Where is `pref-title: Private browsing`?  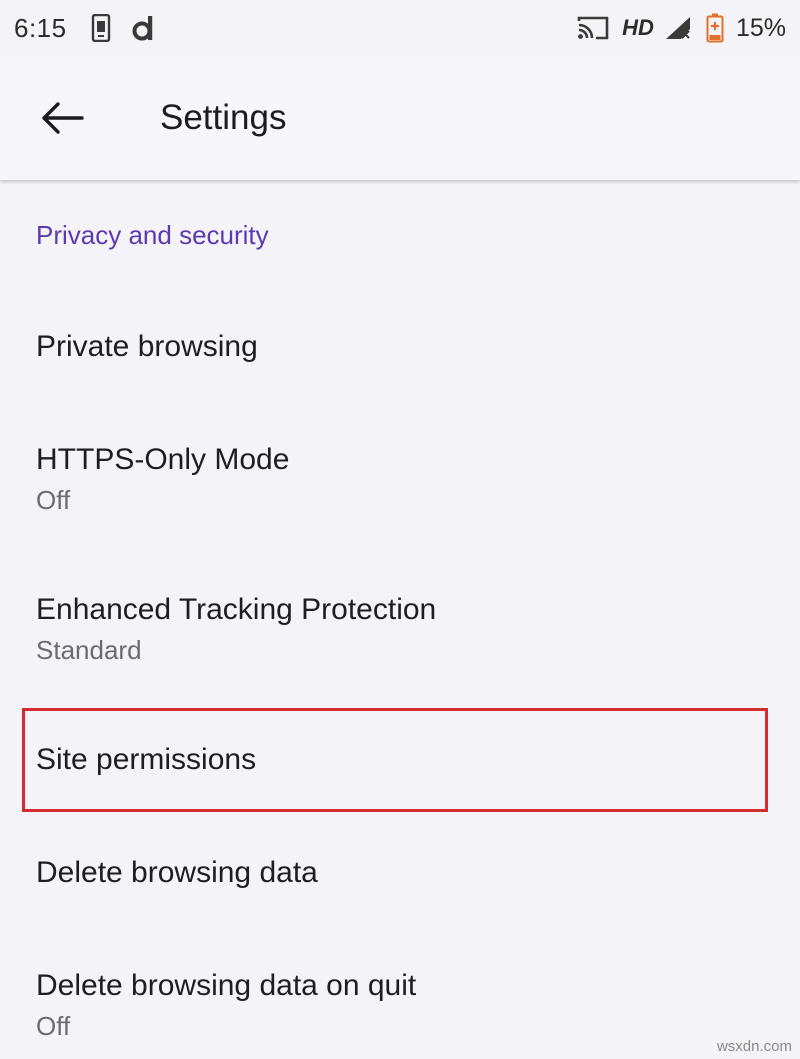 pref-title: Private browsing is located at coordinates (147, 346).